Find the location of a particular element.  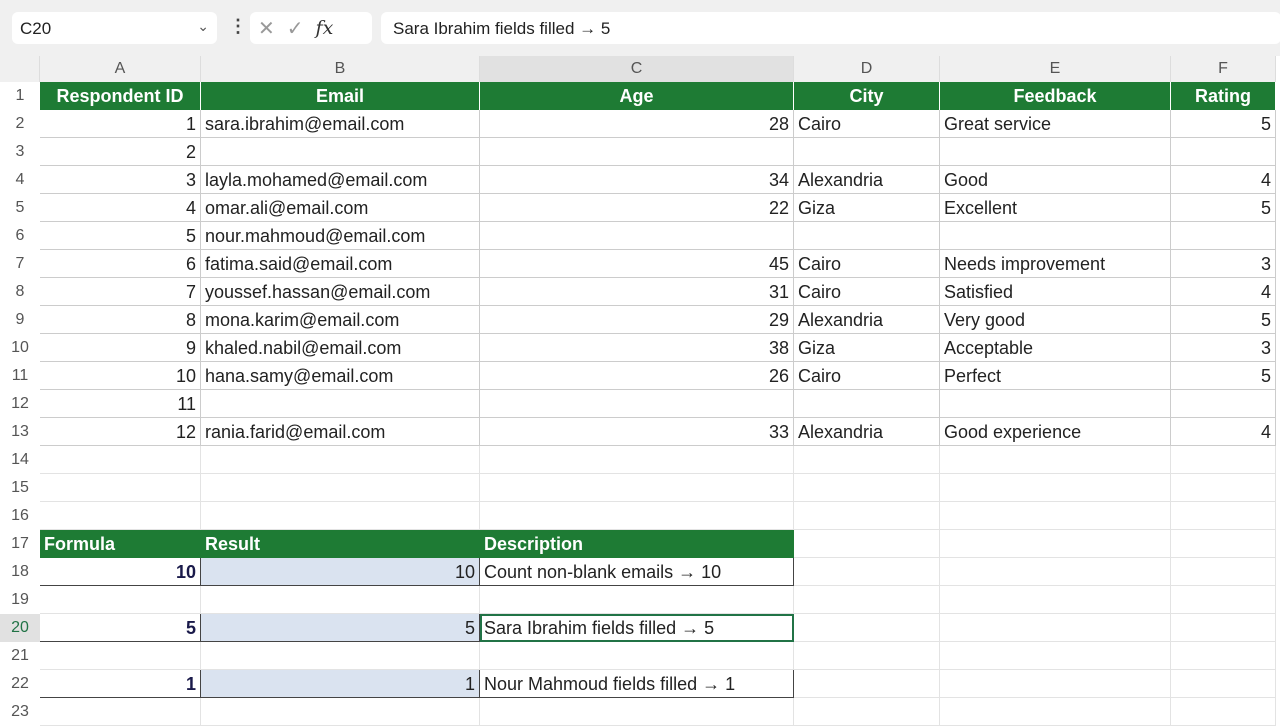

row-header-14: 14 is located at coordinates (20, 460).